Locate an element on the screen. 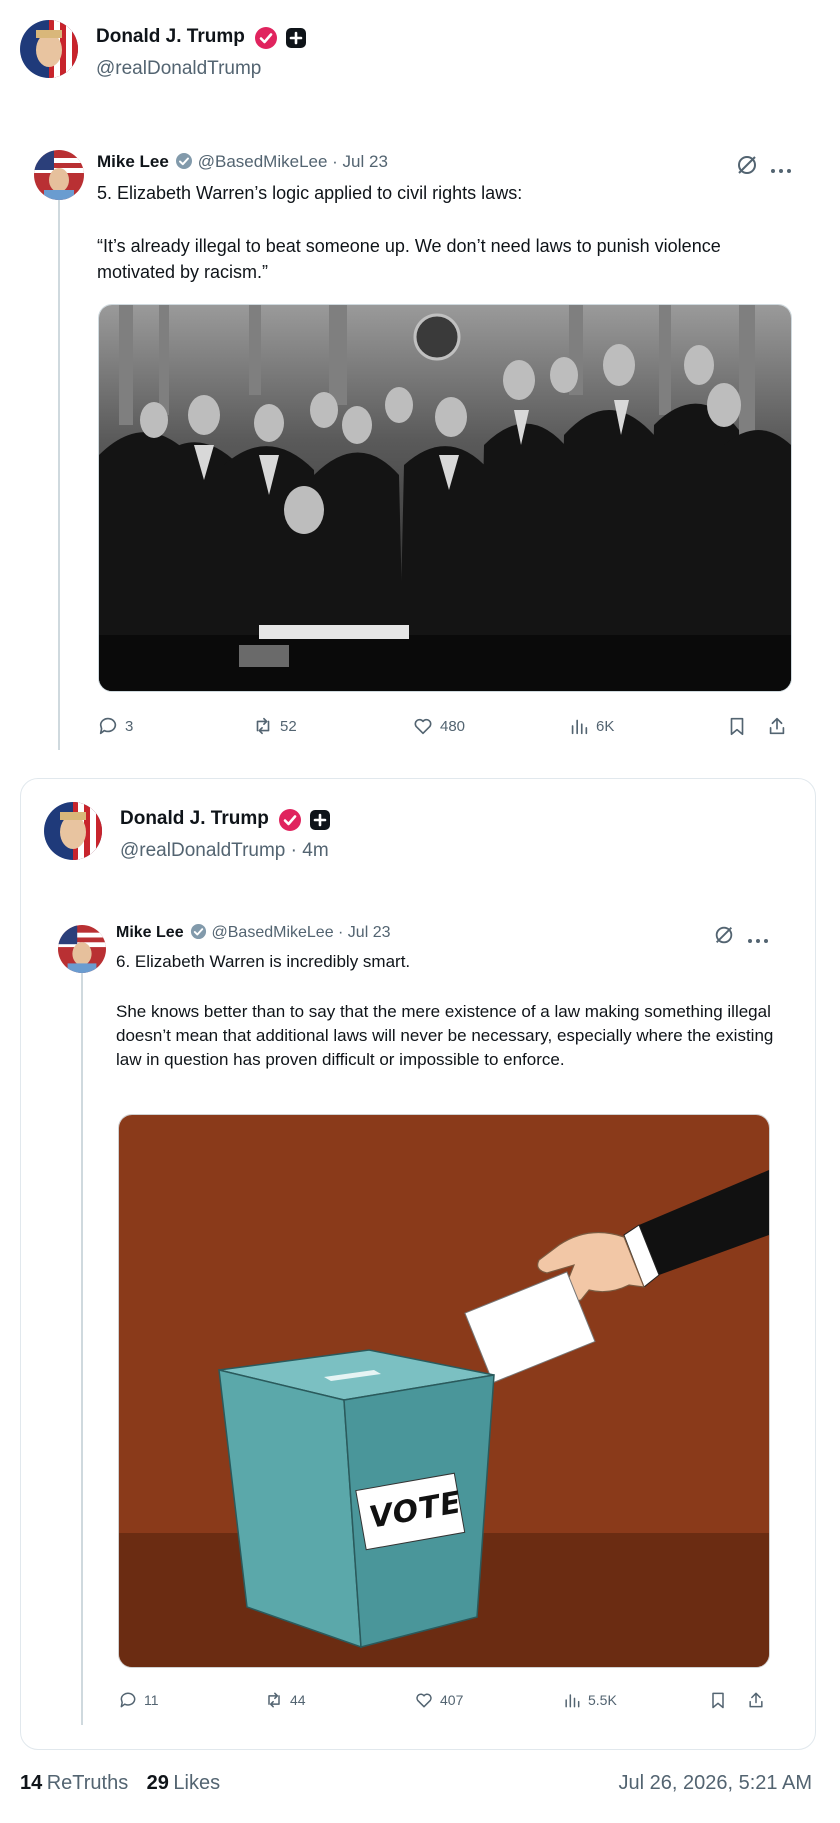  retweet-count: 52 is located at coordinates (288, 726).